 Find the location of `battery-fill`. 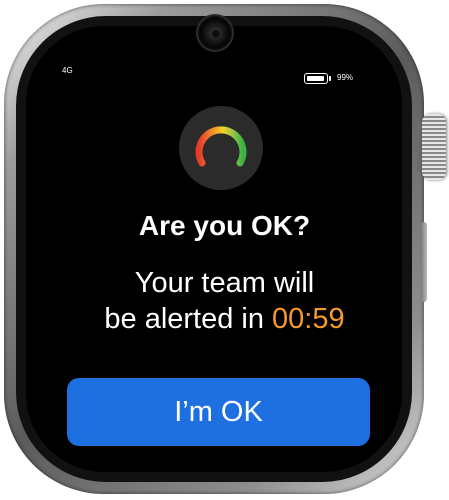

battery-fill is located at coordinates (315, 78).